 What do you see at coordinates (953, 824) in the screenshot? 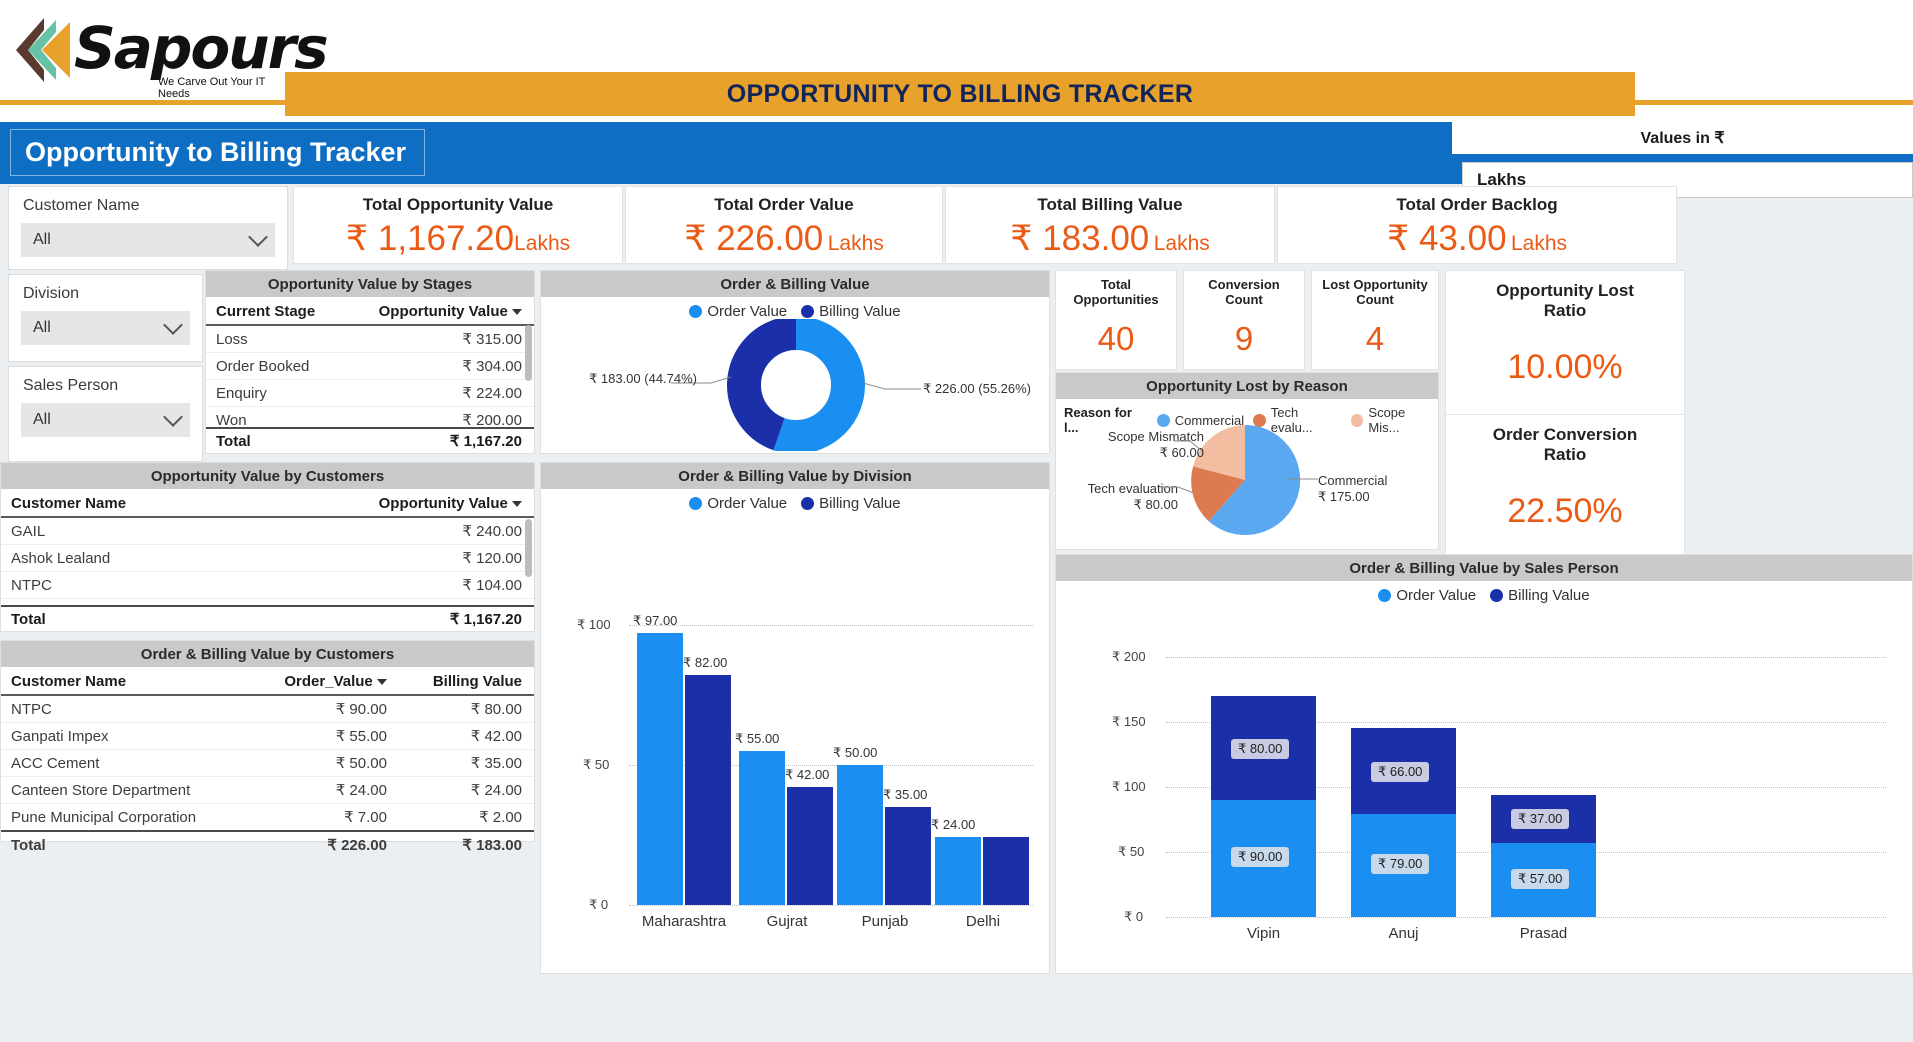
I see `datalabel-order-delhi: ₹ 24.00` at bounding box center [953, 824].